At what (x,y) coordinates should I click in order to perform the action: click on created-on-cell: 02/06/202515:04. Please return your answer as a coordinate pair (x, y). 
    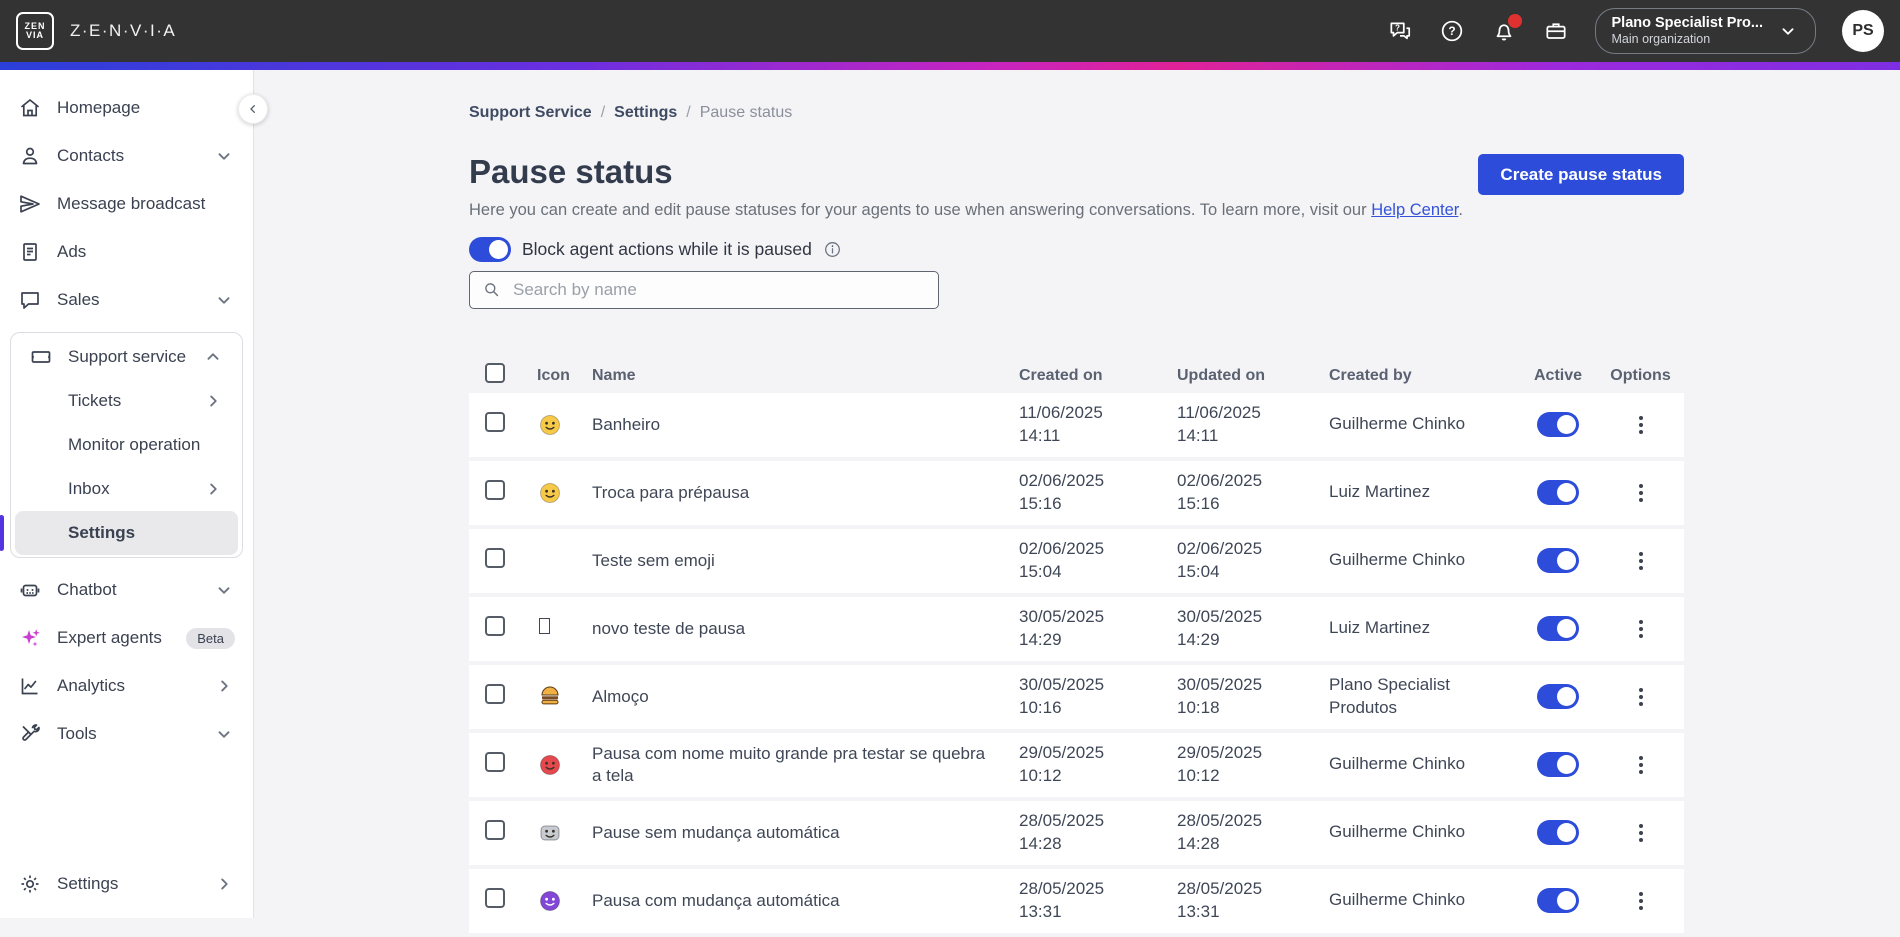
    Looking at the image, I should click on (1098, 561).